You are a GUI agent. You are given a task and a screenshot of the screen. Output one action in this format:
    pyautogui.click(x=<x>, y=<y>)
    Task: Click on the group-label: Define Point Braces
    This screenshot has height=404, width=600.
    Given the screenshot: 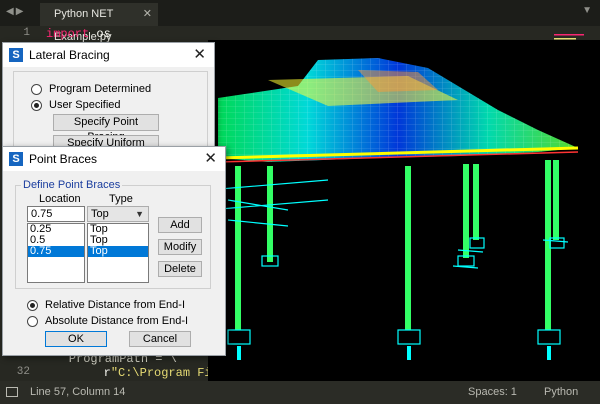 What is the action you would take?
    pyautogui.click(x=72, y=185)
    